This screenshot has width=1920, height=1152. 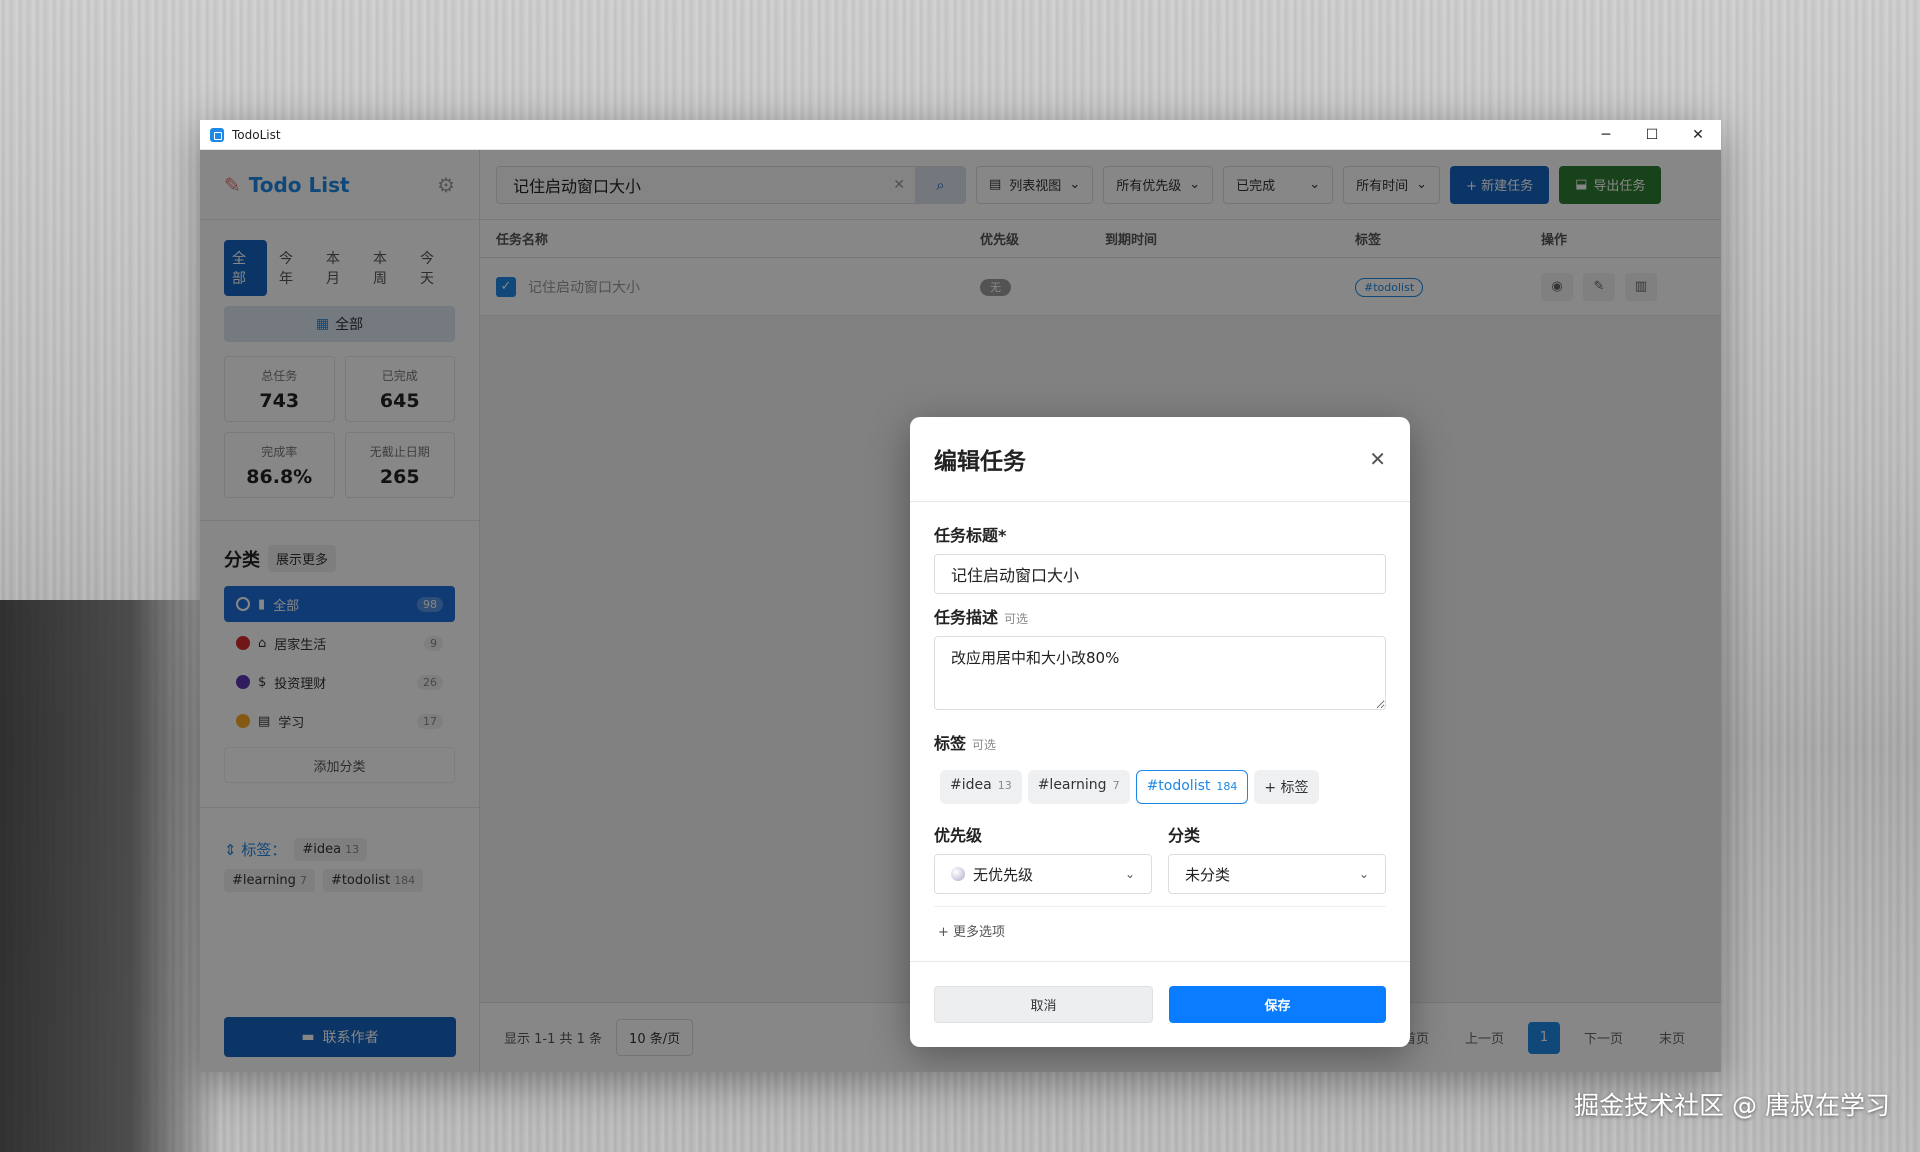 I want to click on tag-selector: #idea 13 #learning 7 #todolist 184 + 标签, so click(x=1160, y=792).